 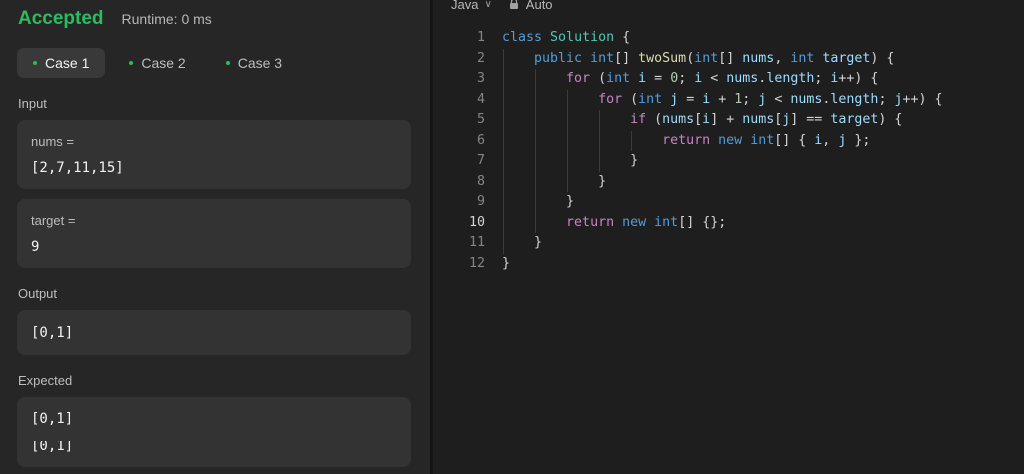 I want to click on line-number: 8, so click(x=480, y=181).